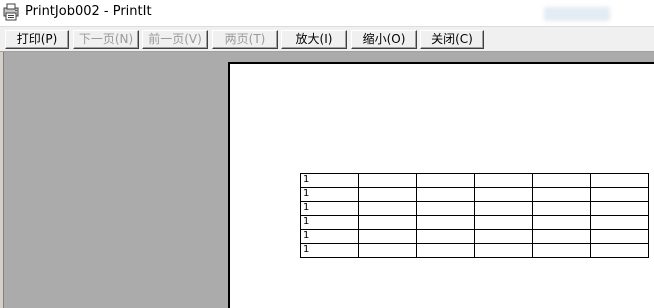 This screenshot has height=308, width=654. Describe the element at coordinates (2, 180) in the screenshot. I see `preview-frame-edge` at that location.